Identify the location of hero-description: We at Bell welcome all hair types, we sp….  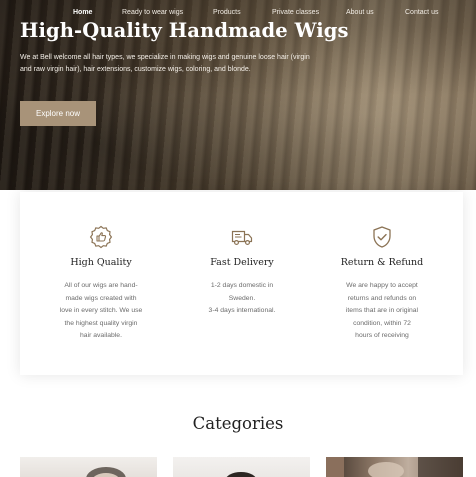
(165, 63).